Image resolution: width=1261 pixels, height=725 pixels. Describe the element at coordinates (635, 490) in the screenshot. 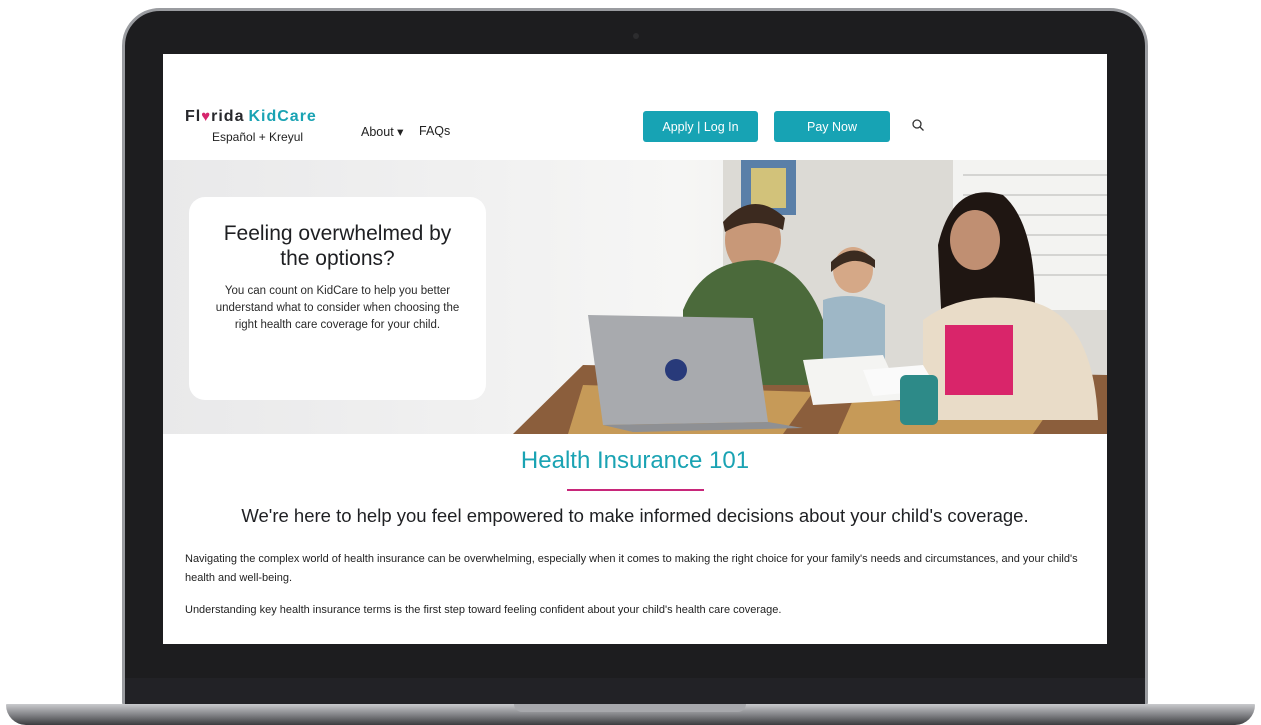

I see `title-divider` at that location.